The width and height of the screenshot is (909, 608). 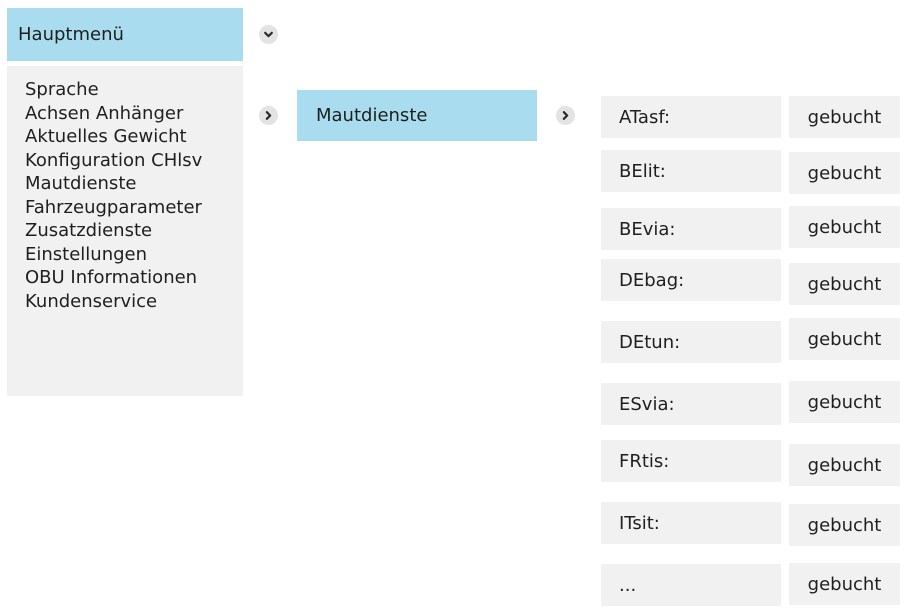 What do you see at coordinates (134, 255) in the screenshot?
I see `menu-item-einstellungen: Einstellungen` at bounding box center [134, 255].